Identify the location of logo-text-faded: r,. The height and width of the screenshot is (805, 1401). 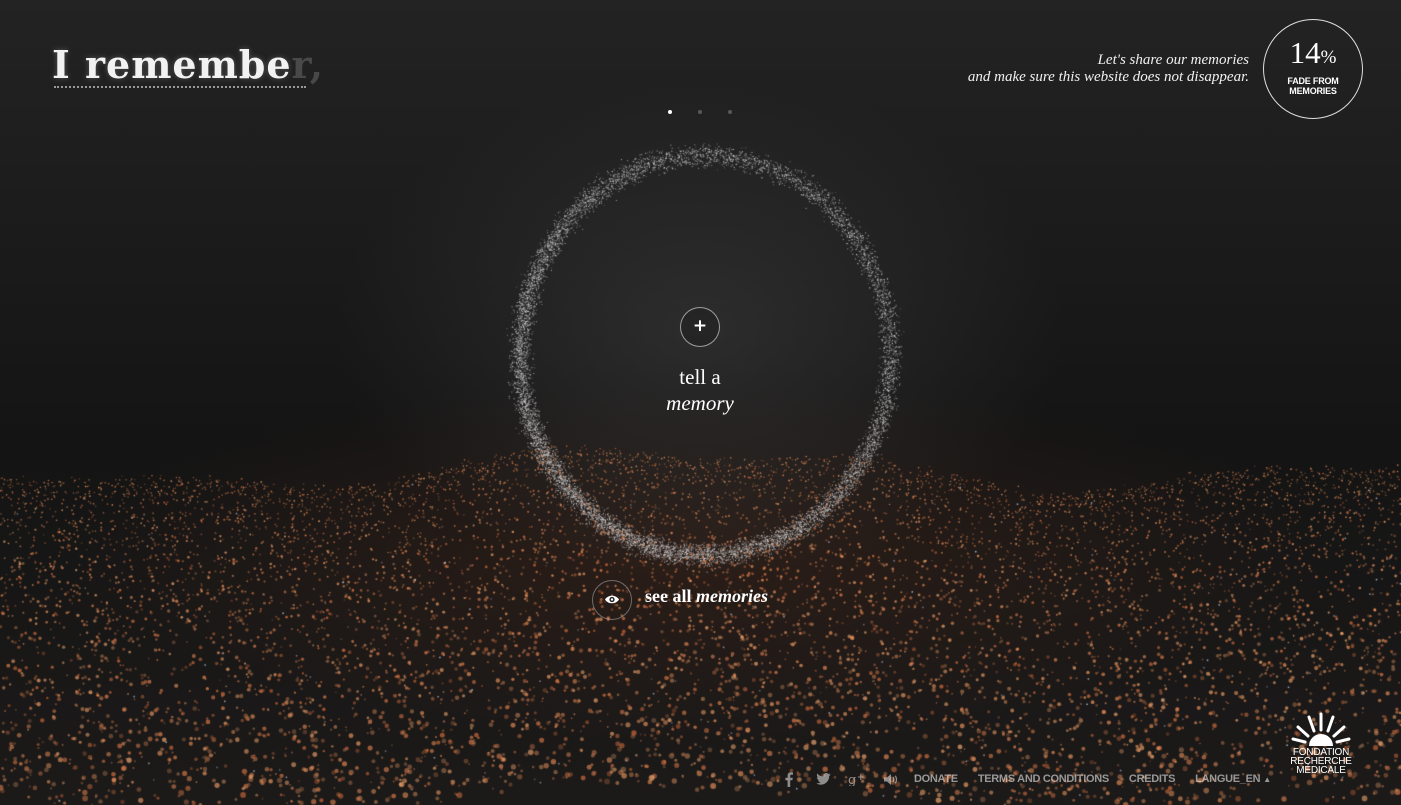
(308, 64).